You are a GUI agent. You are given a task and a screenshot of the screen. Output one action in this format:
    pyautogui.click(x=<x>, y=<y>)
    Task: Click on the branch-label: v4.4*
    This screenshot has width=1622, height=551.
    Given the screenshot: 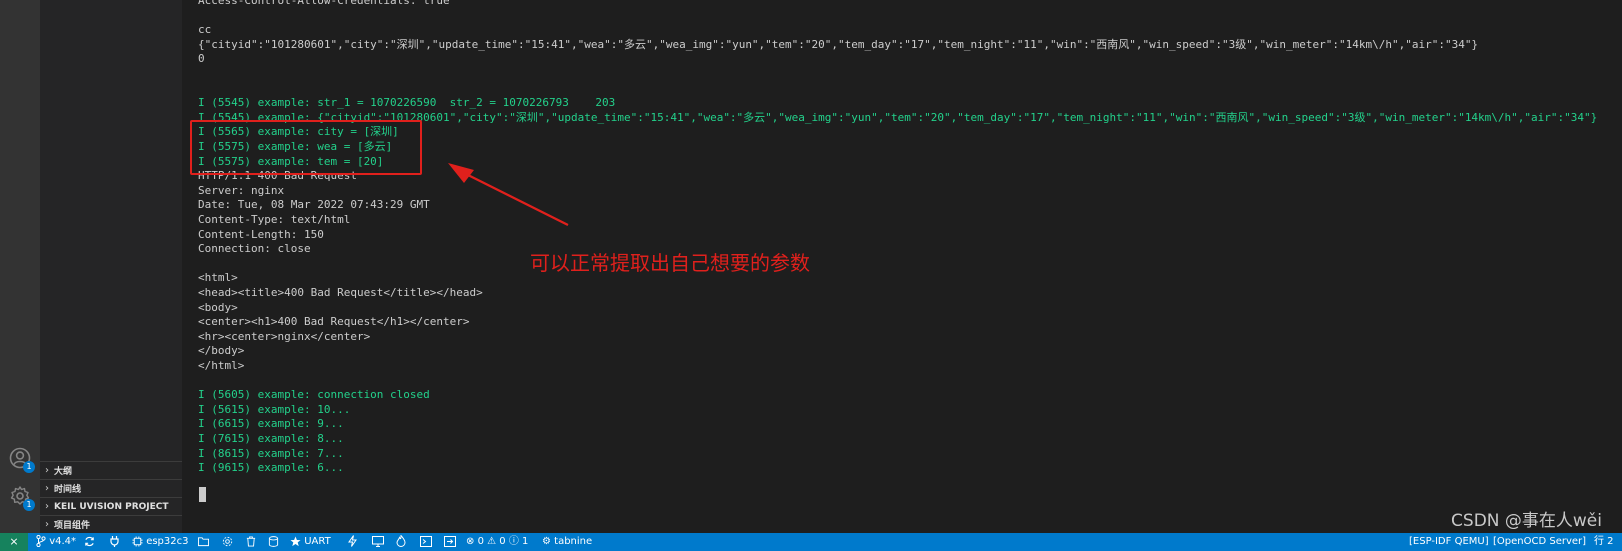 What is the action you would take?
    pyautogui.click(x=63, y=541)
    